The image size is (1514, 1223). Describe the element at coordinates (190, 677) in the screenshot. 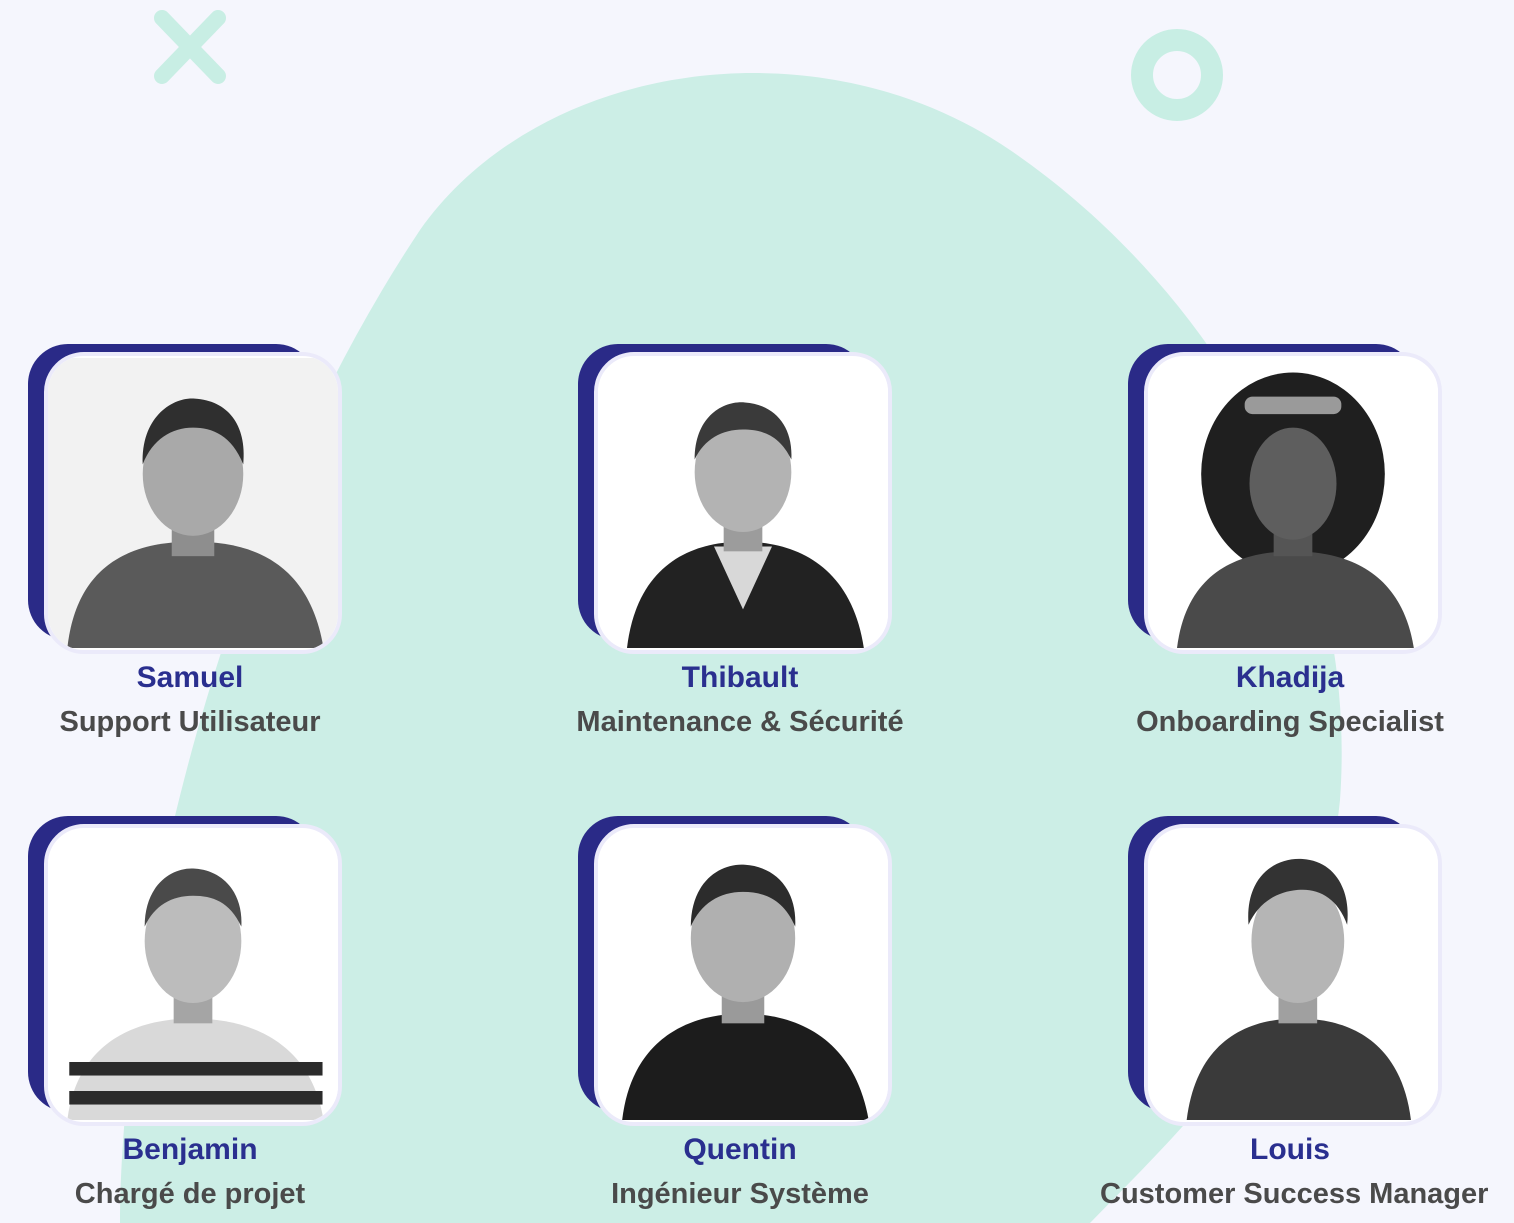

I see `member-name: Samuel` at that location.